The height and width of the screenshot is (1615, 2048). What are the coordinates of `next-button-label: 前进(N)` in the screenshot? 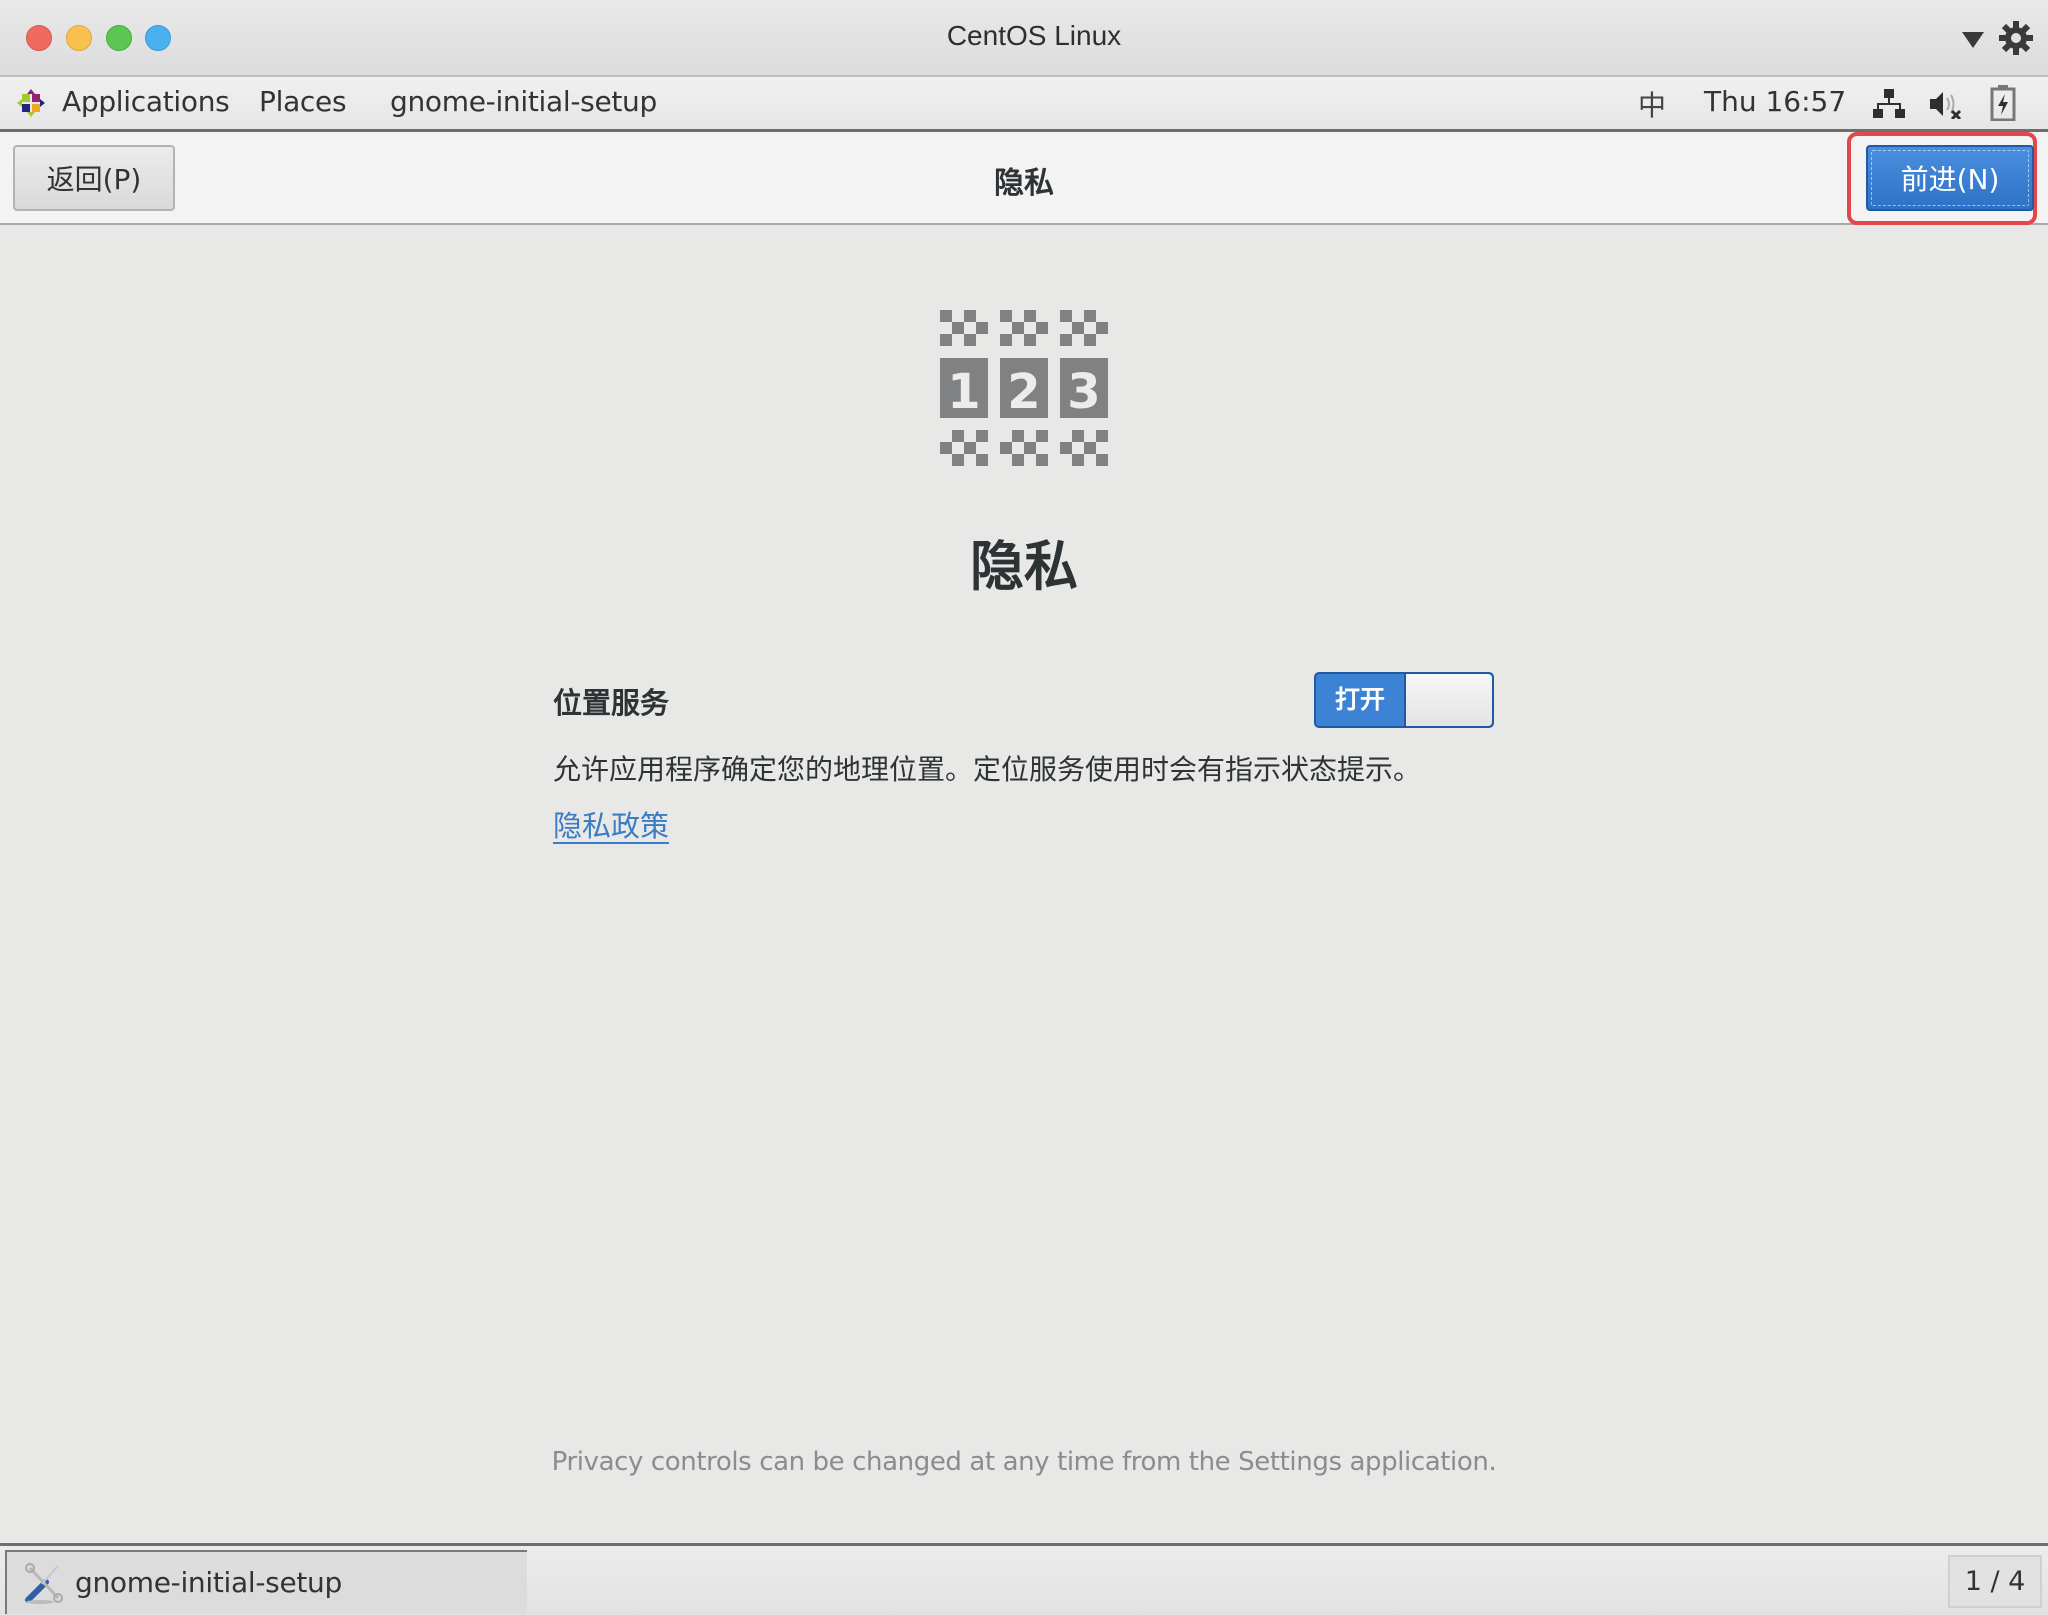 It's located at (1950, 179).